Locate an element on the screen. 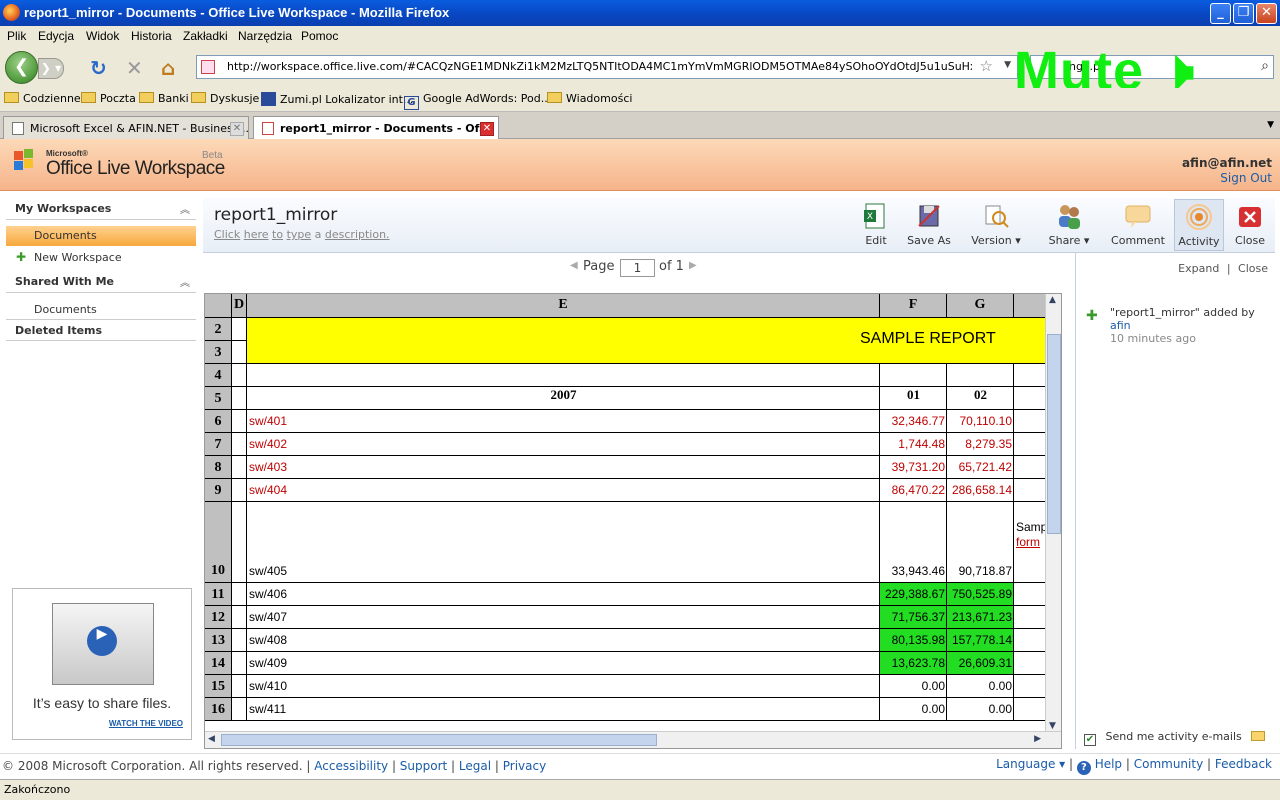  column-header-d: D is located at coordinates (239, 306).